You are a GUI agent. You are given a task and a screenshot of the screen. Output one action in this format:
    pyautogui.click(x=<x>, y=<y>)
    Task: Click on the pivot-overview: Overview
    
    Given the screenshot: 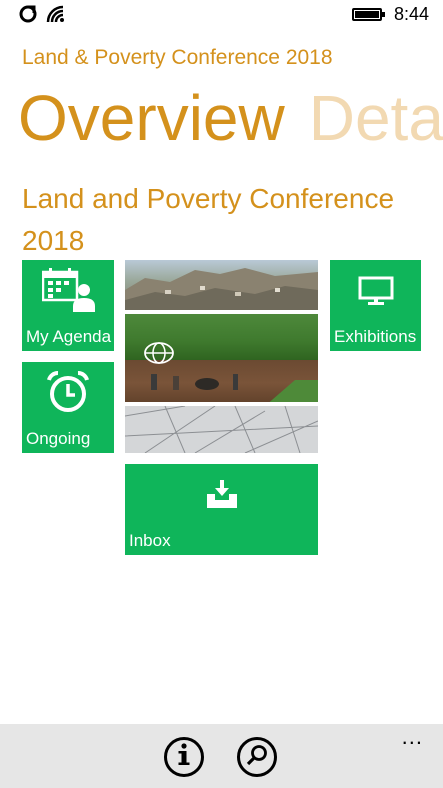 What is the action you would take?
    pyautogui.click(x=151, y=118)
    